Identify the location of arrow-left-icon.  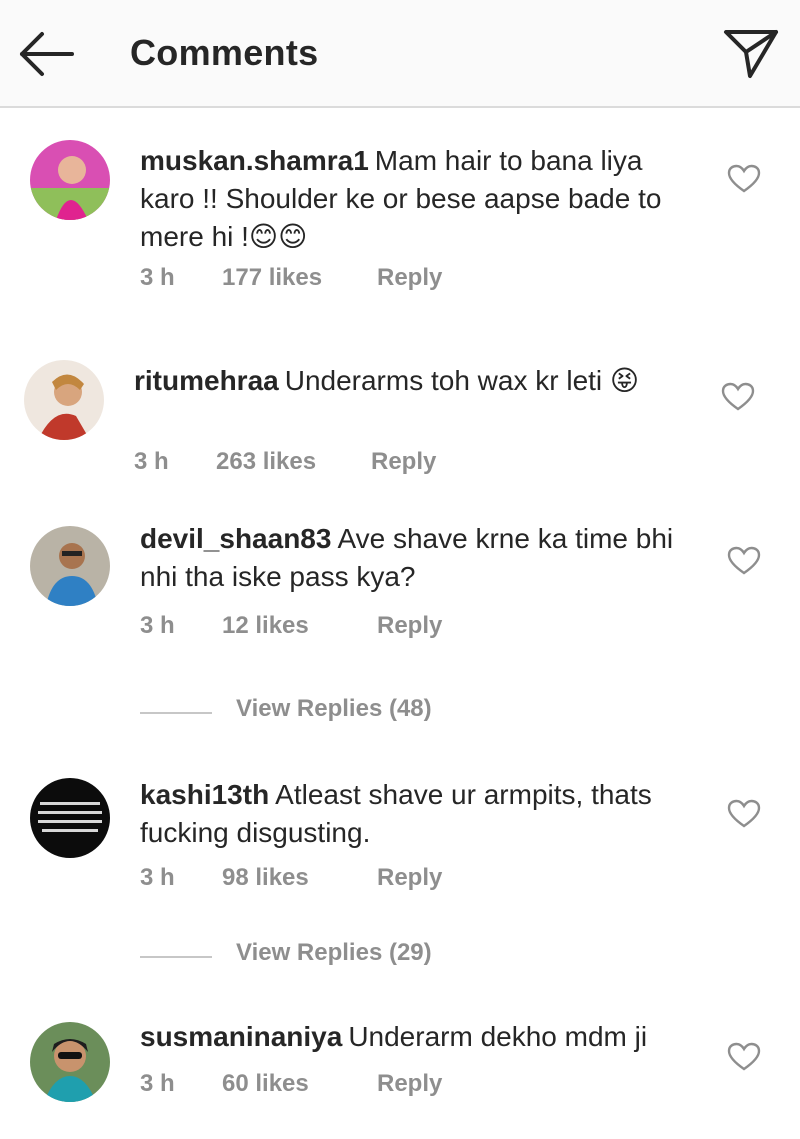
(47, 54).